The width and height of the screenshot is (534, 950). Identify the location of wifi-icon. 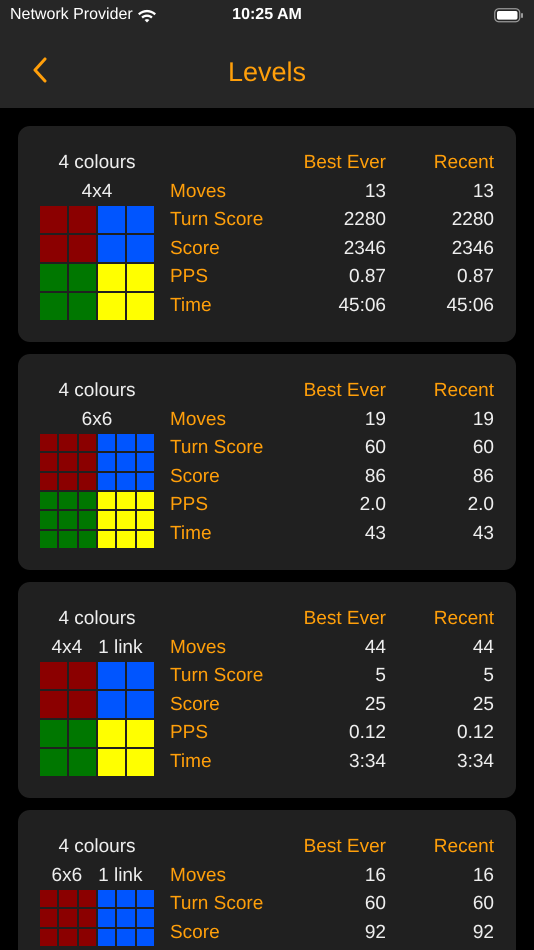
(146, 15).